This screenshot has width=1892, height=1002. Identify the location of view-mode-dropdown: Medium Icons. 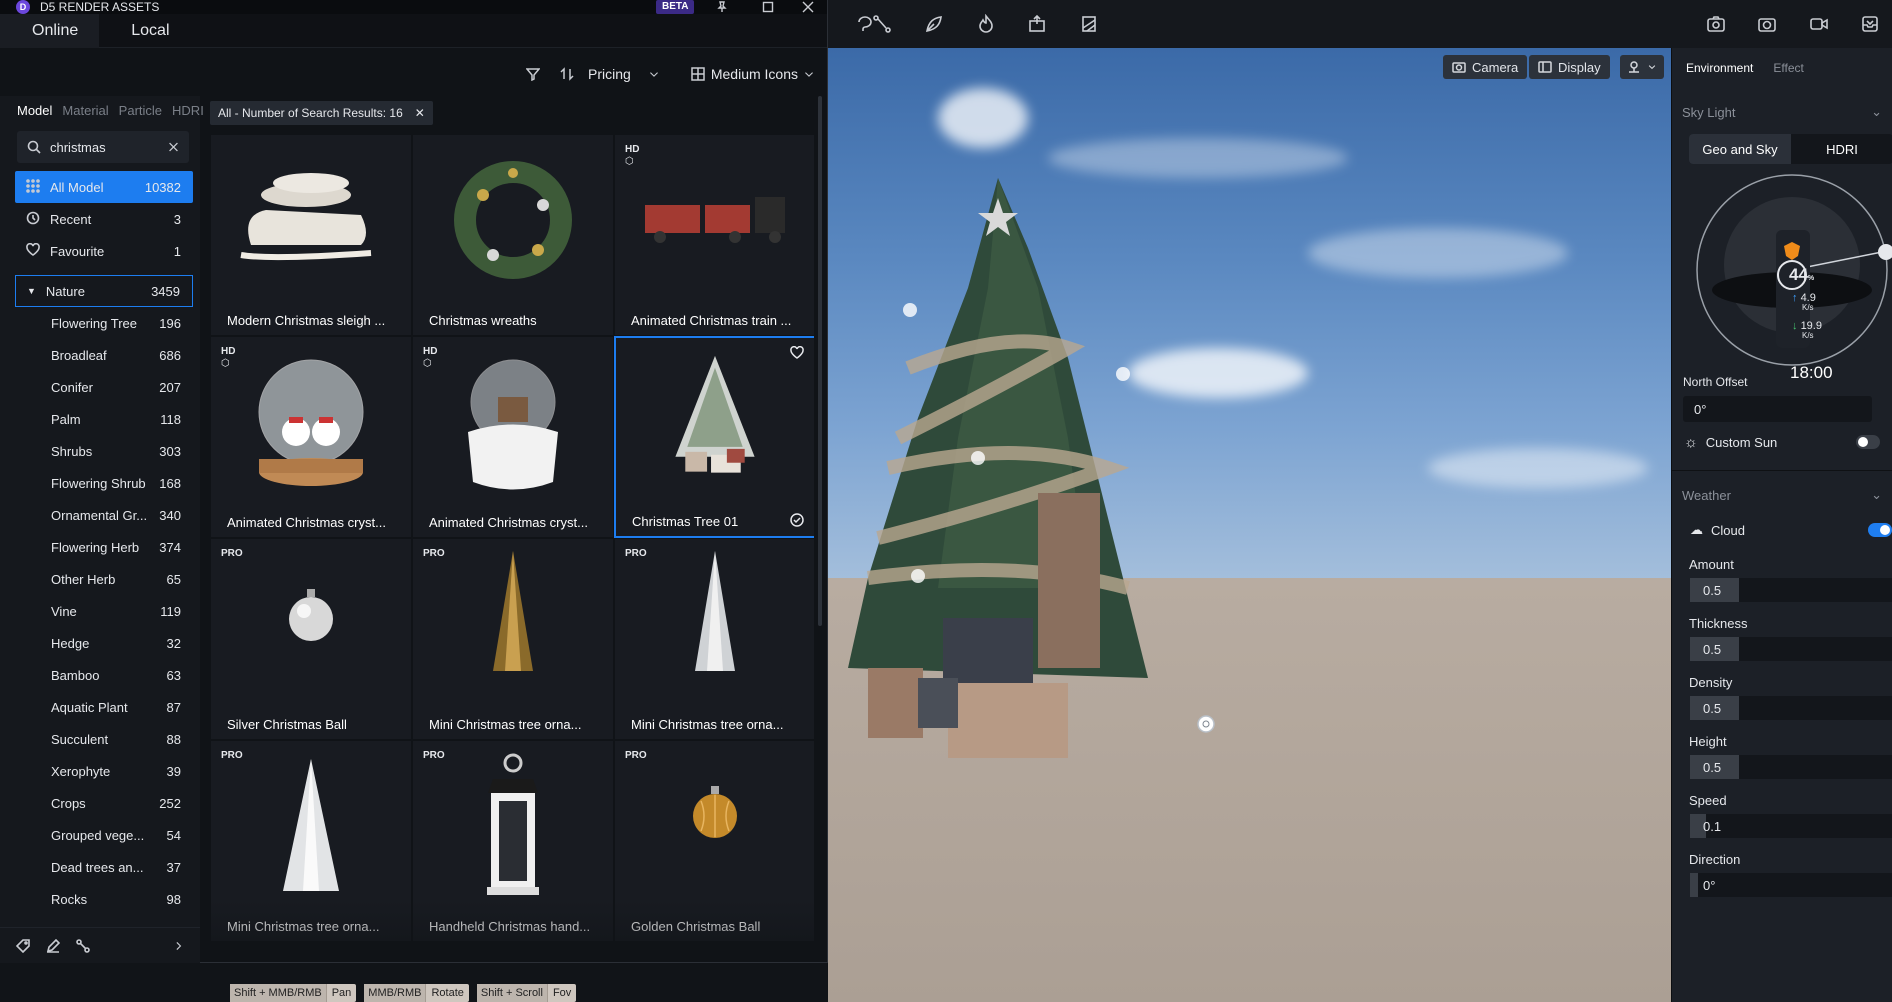
(752, 74).